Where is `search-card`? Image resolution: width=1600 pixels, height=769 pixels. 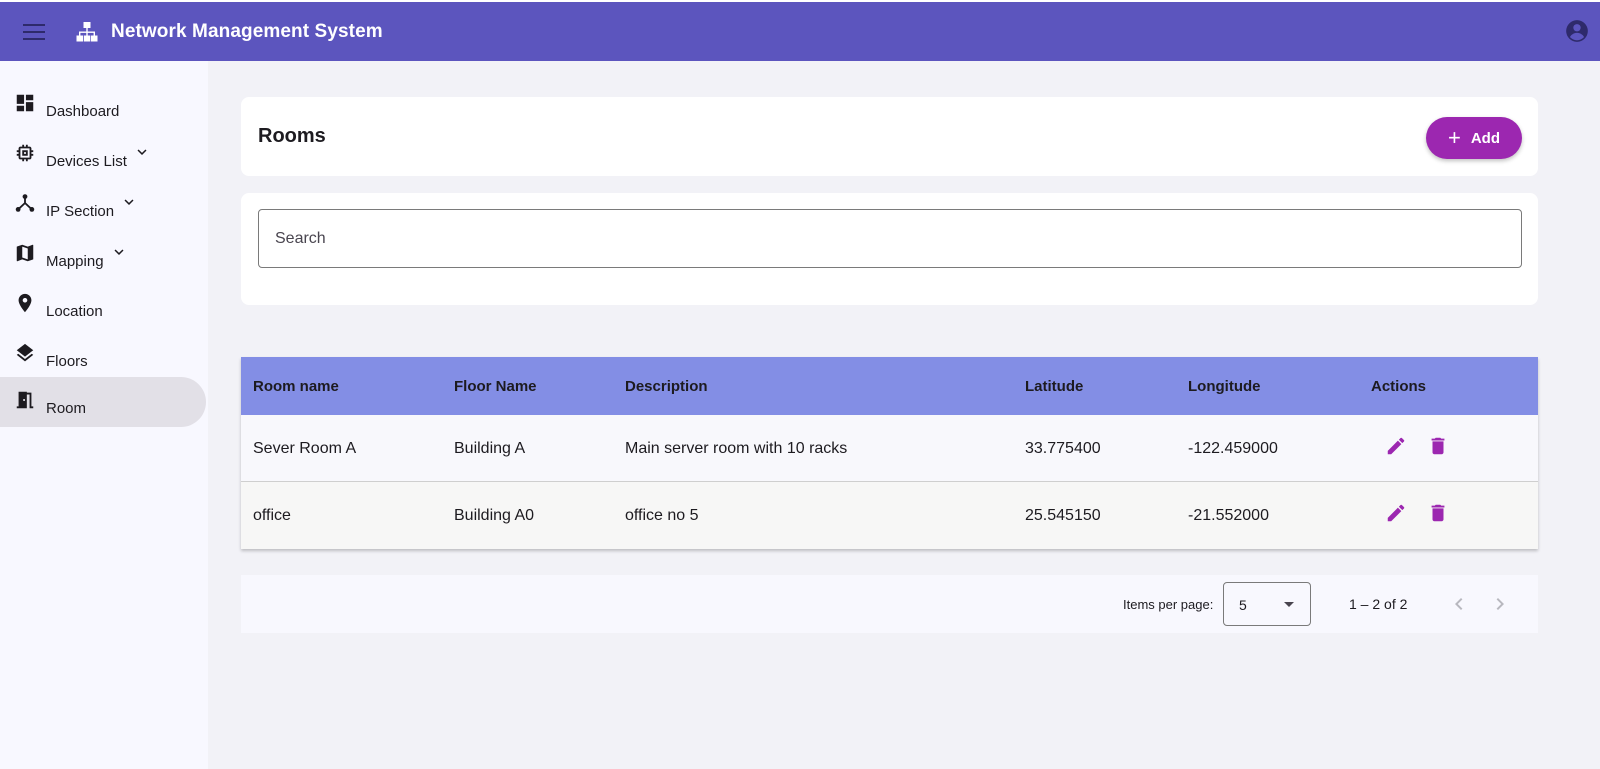 search-card is located at coordinates (889, 249).